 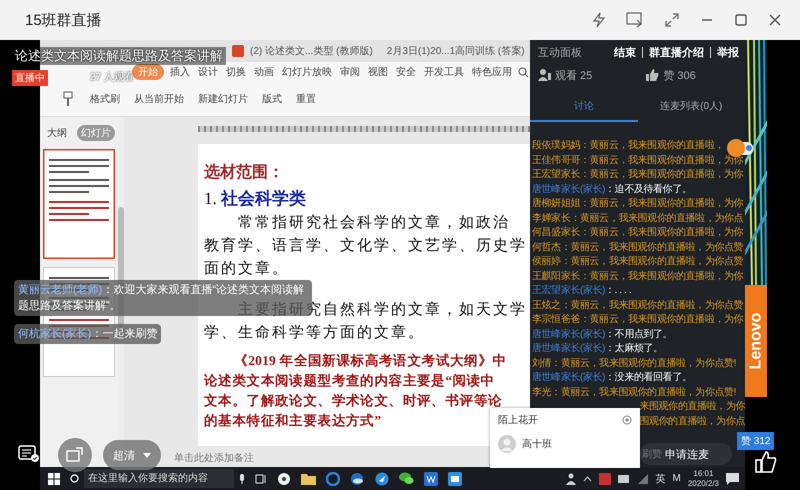 What do you see at coordinates (311, 51) in the screenshot?
I see `document-tab: (2) 论述类文...类型 (教师版)` at bounding box center [311, 51].